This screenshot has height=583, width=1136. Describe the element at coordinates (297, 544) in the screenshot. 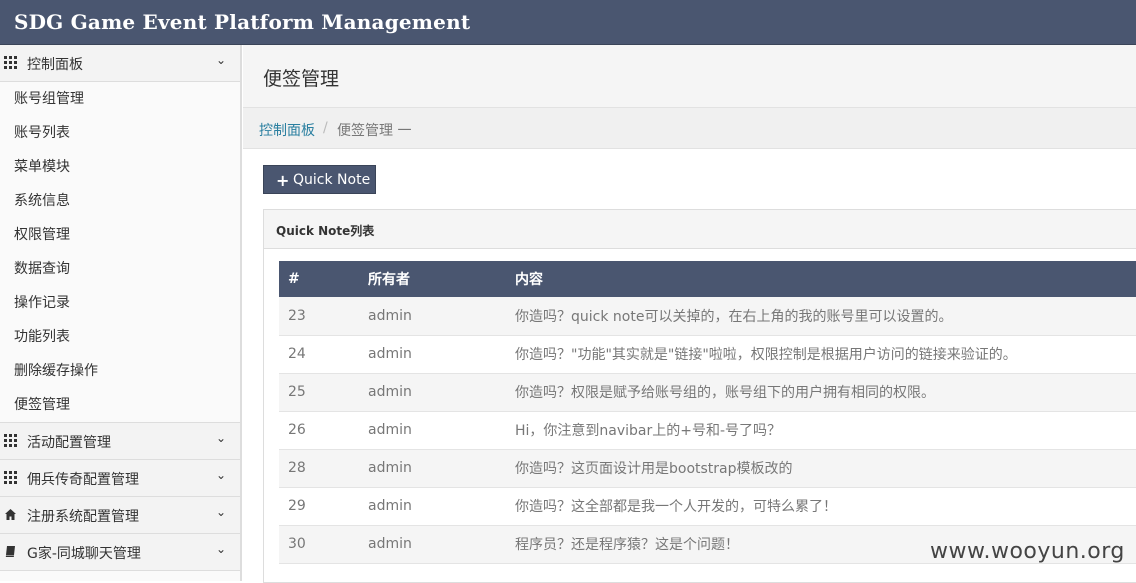

I see `cell-id: 30` at that location.